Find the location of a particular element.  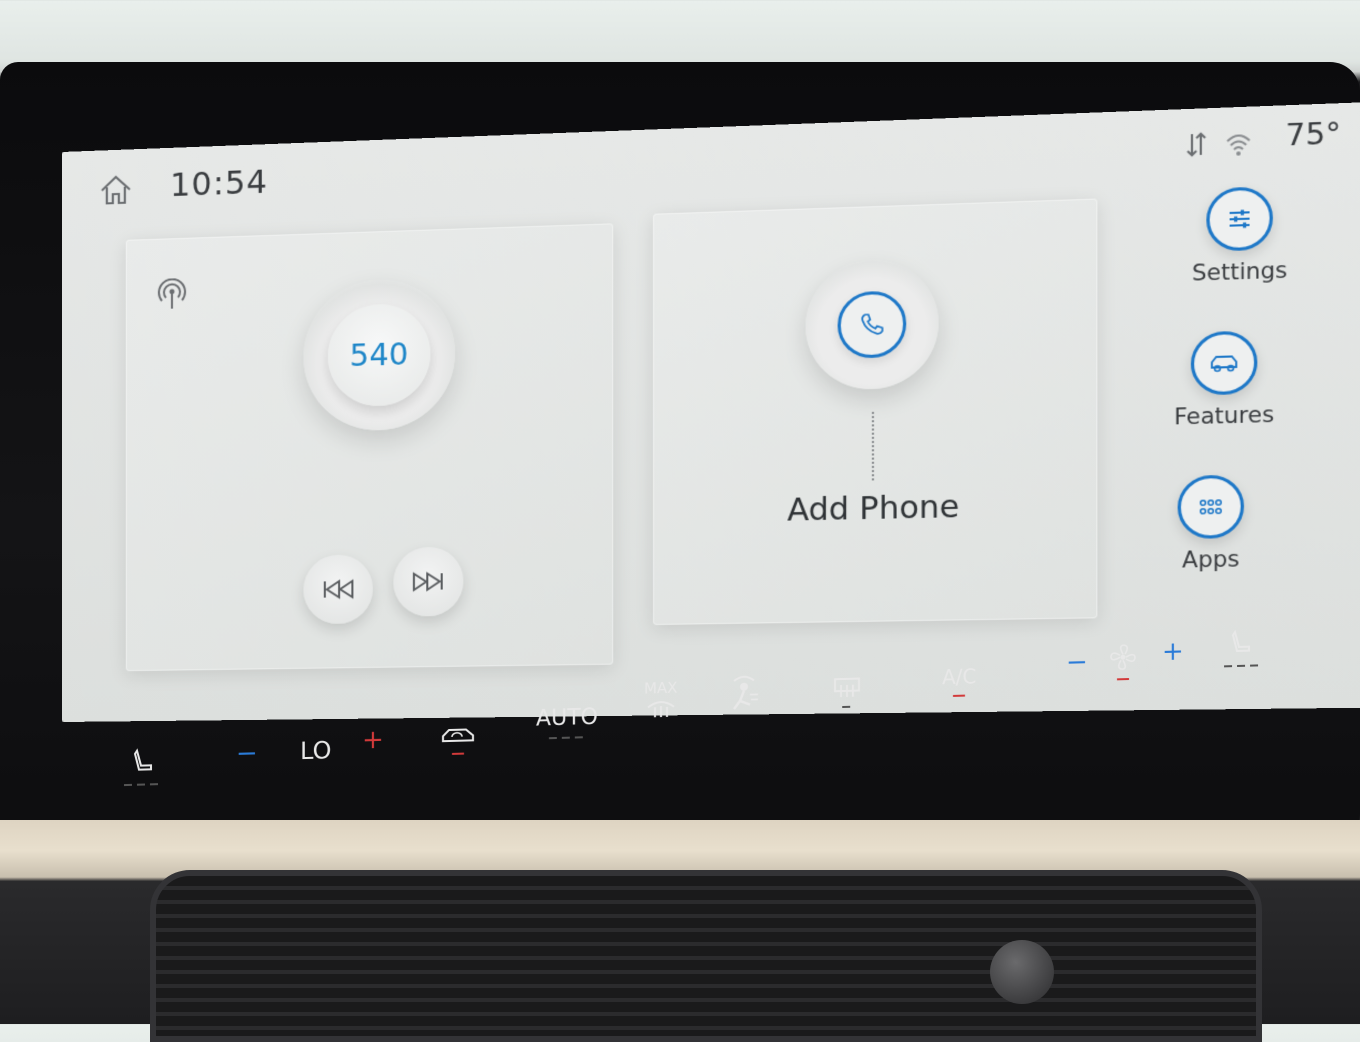

airflow-mode-button is located at coordinates (744, 692).